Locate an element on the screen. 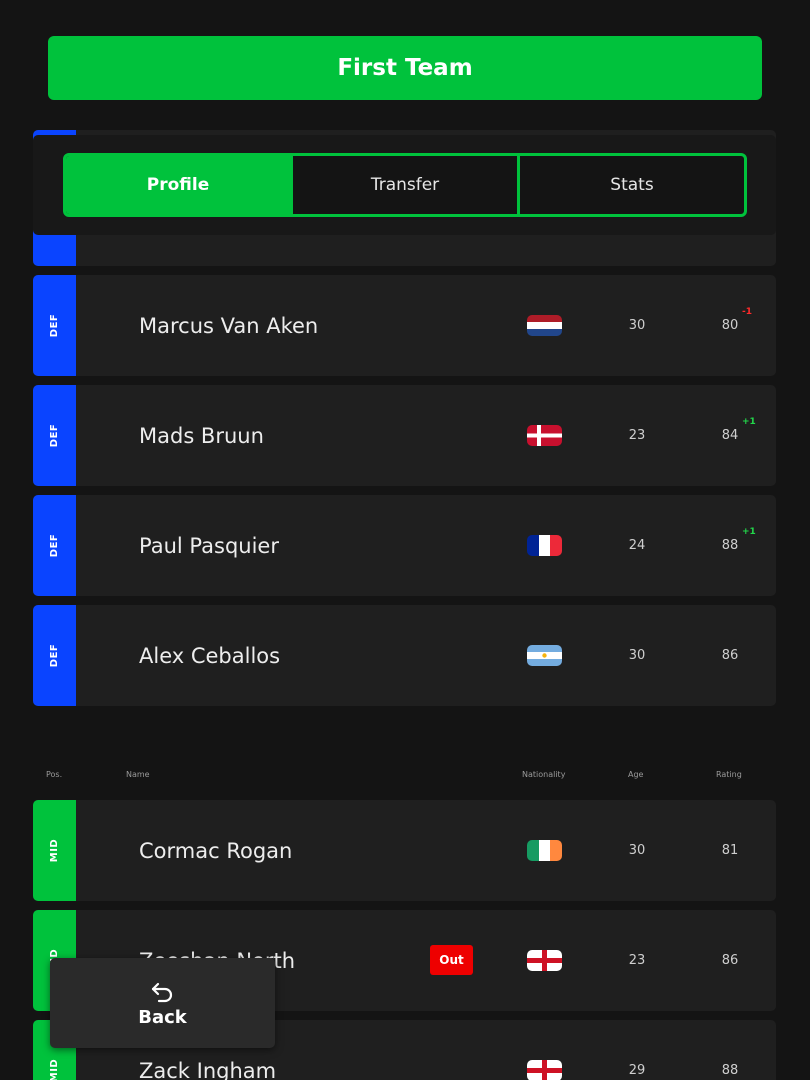 The height and width of the screenshot is (1080, 810). argentina-flag-icon is located at coordinates (544, 655).